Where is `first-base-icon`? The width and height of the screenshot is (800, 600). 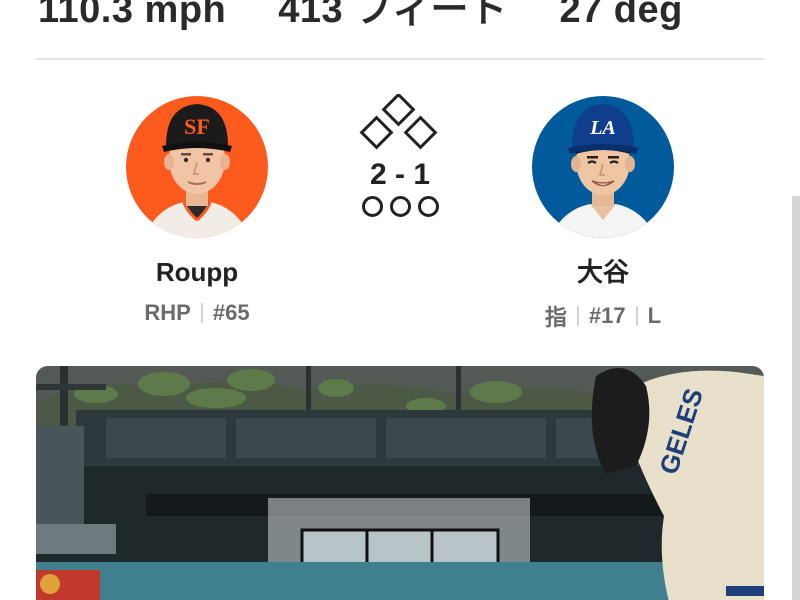
first-base-icon is located at coordinates (420, 132).